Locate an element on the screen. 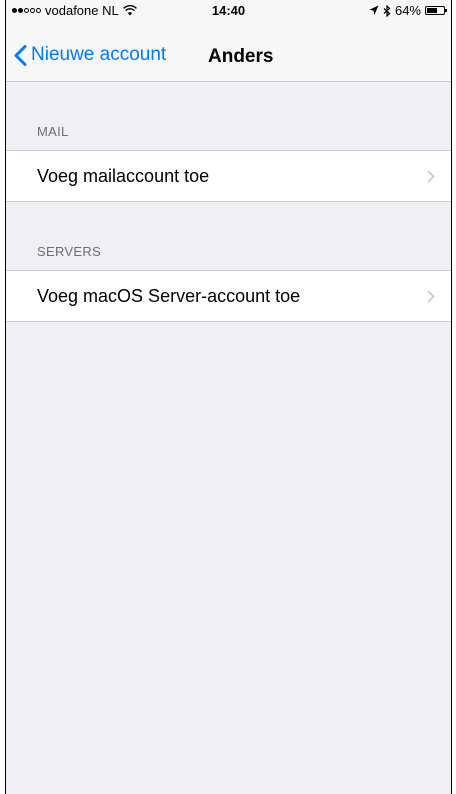 This screenshot has width=456, height=794. status-right: 64% is located at coordinates (408, 10).